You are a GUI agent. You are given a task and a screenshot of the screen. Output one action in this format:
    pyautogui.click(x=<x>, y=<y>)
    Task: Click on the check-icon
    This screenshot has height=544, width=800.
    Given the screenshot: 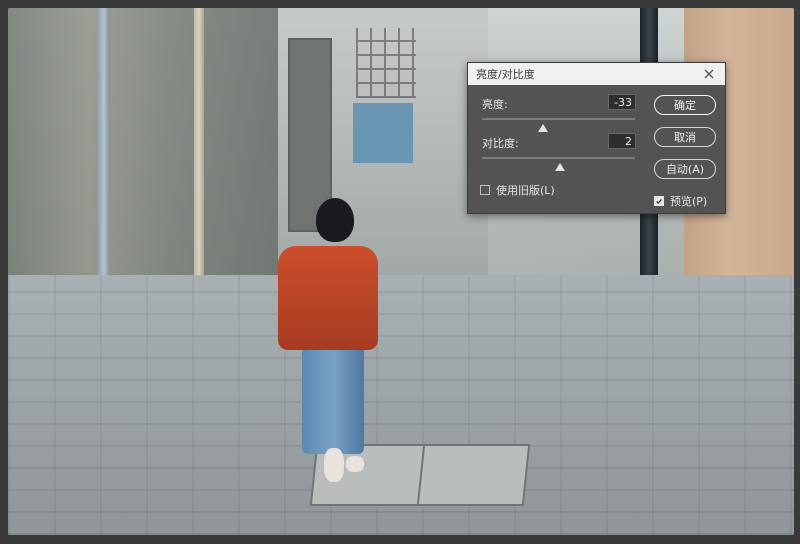 What is the action you would take?
    pyautogui.click(x=659, y=201)
    